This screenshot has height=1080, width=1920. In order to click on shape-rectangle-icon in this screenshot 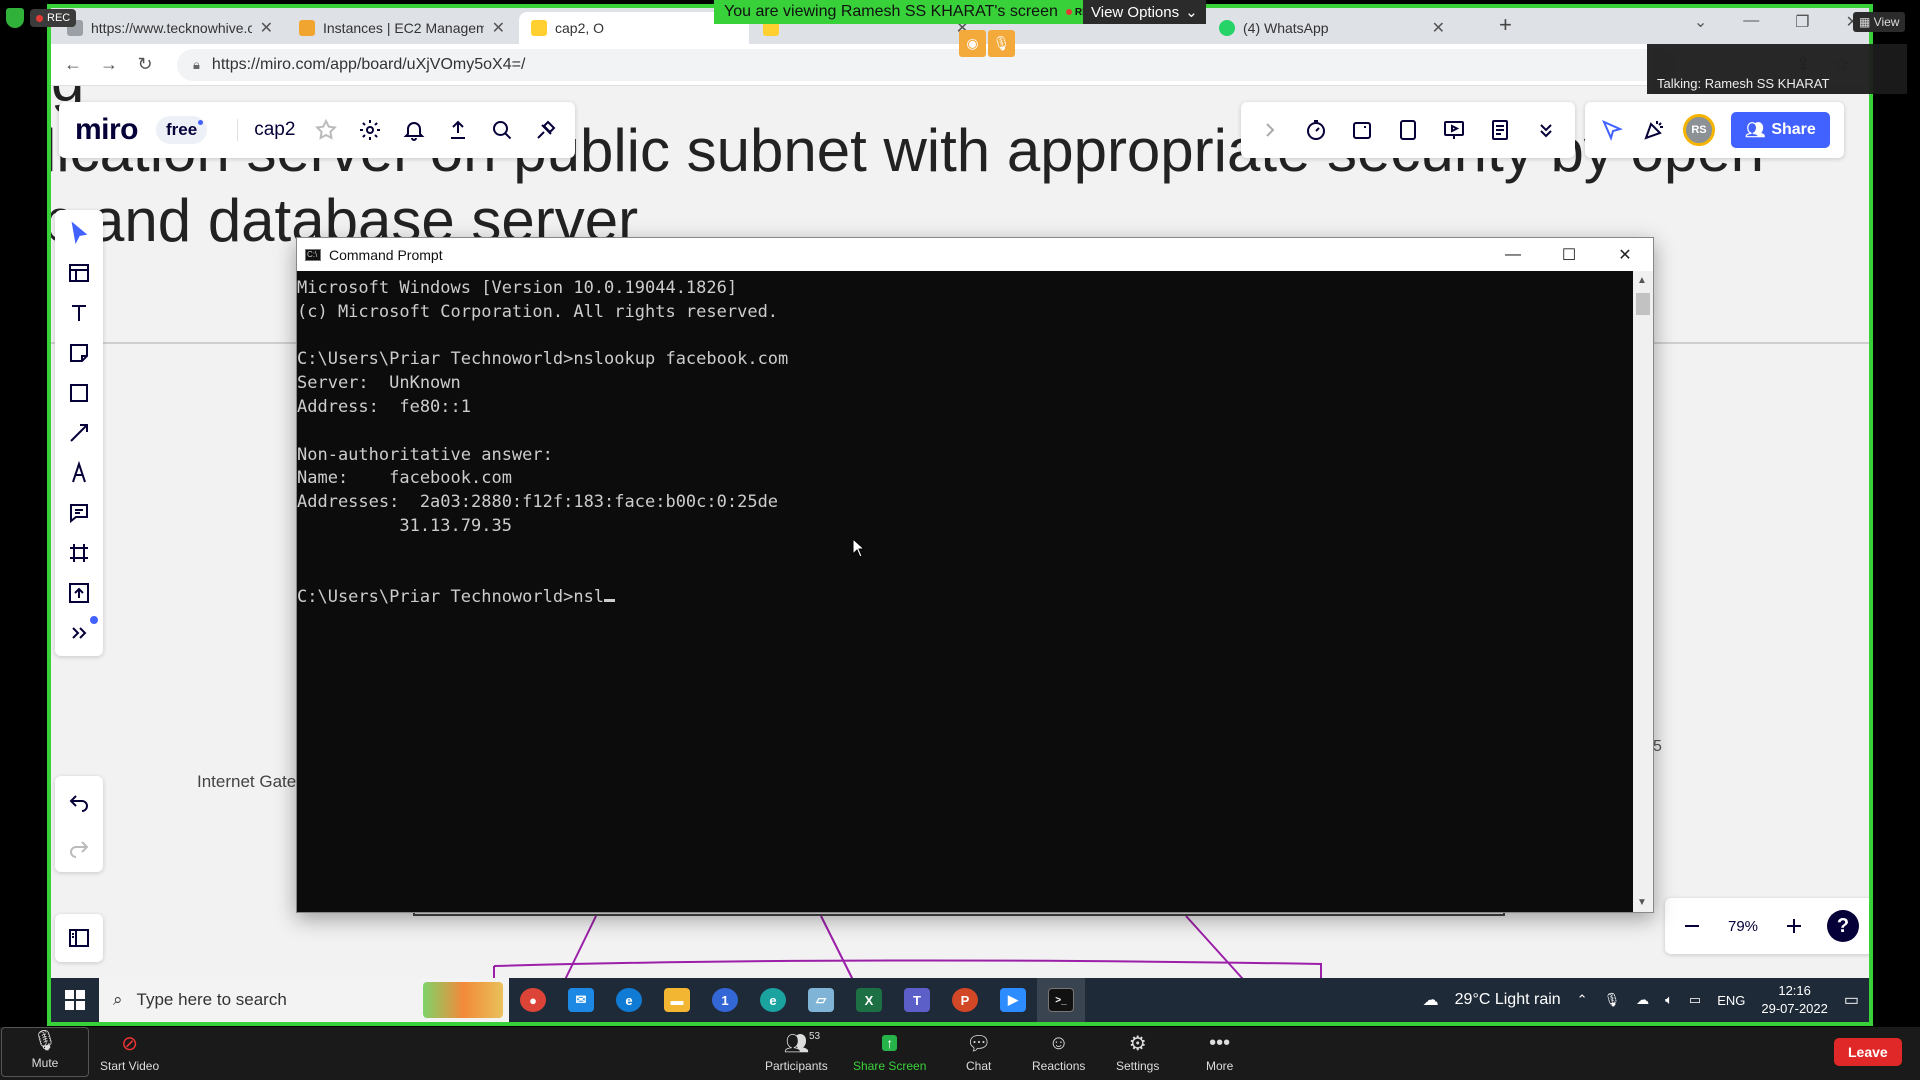, I will do `click(79, 393)`.